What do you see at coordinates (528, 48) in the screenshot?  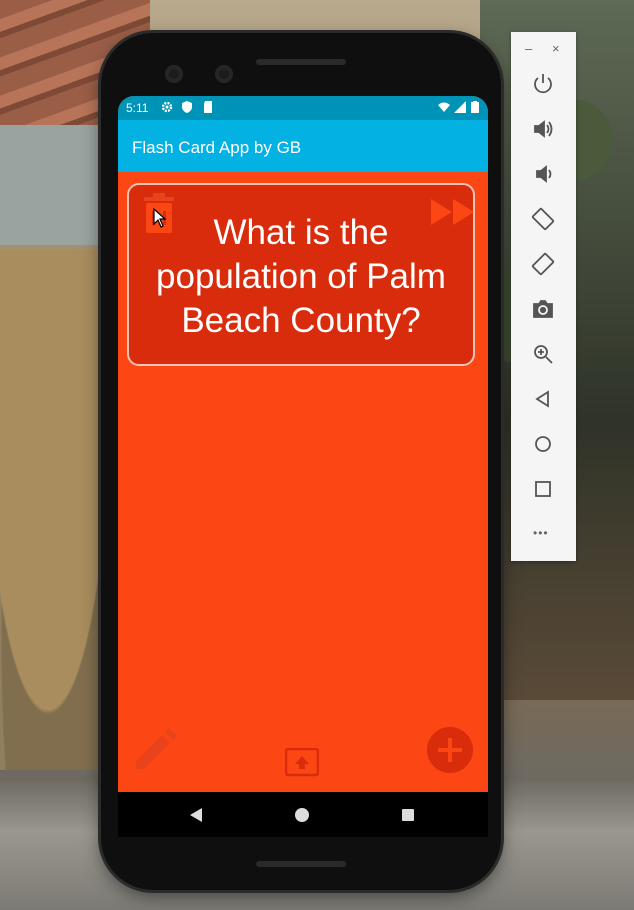 I see `minimize-button: –` at bounding box center [528, 48].